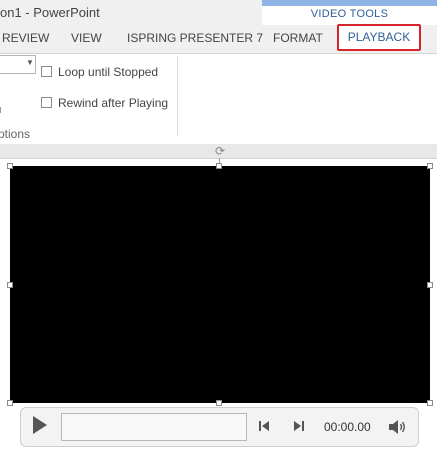 Image resolution: width=437 pixels, height=452 pixels. What do you see at coordinates (46, 71) in the screenshot?
I see `loop-until-stopped-checkbox` at bounding box center [46, 71].